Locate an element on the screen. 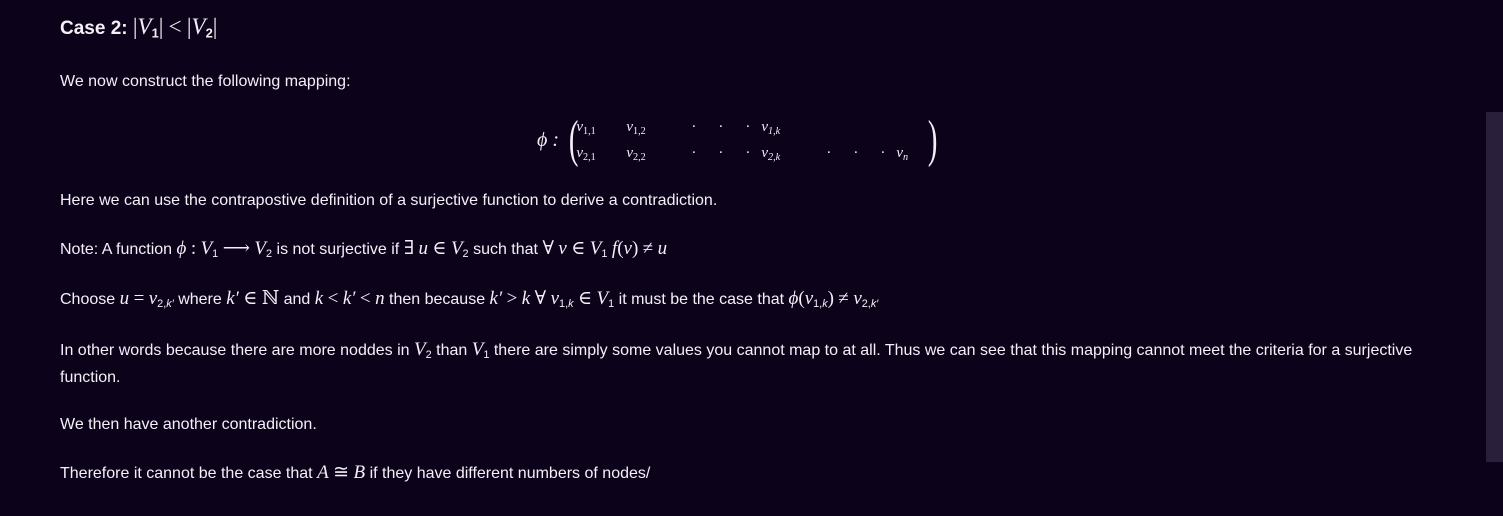  therefore-text: Therefore it cannot be the case that is located at coordinates (186, 473).